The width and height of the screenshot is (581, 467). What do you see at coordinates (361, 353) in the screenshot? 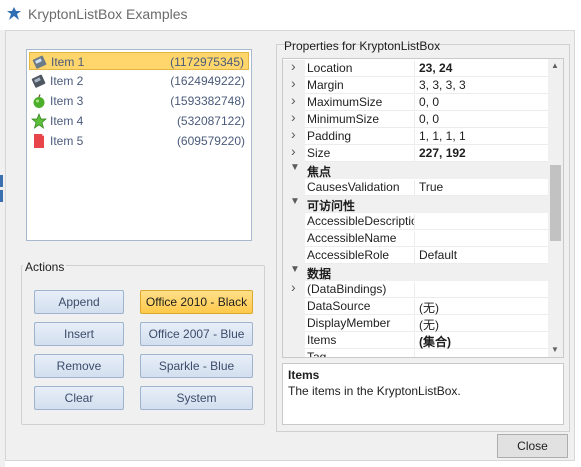
I see `property-name: Tag` at bounding box center [361, 353].